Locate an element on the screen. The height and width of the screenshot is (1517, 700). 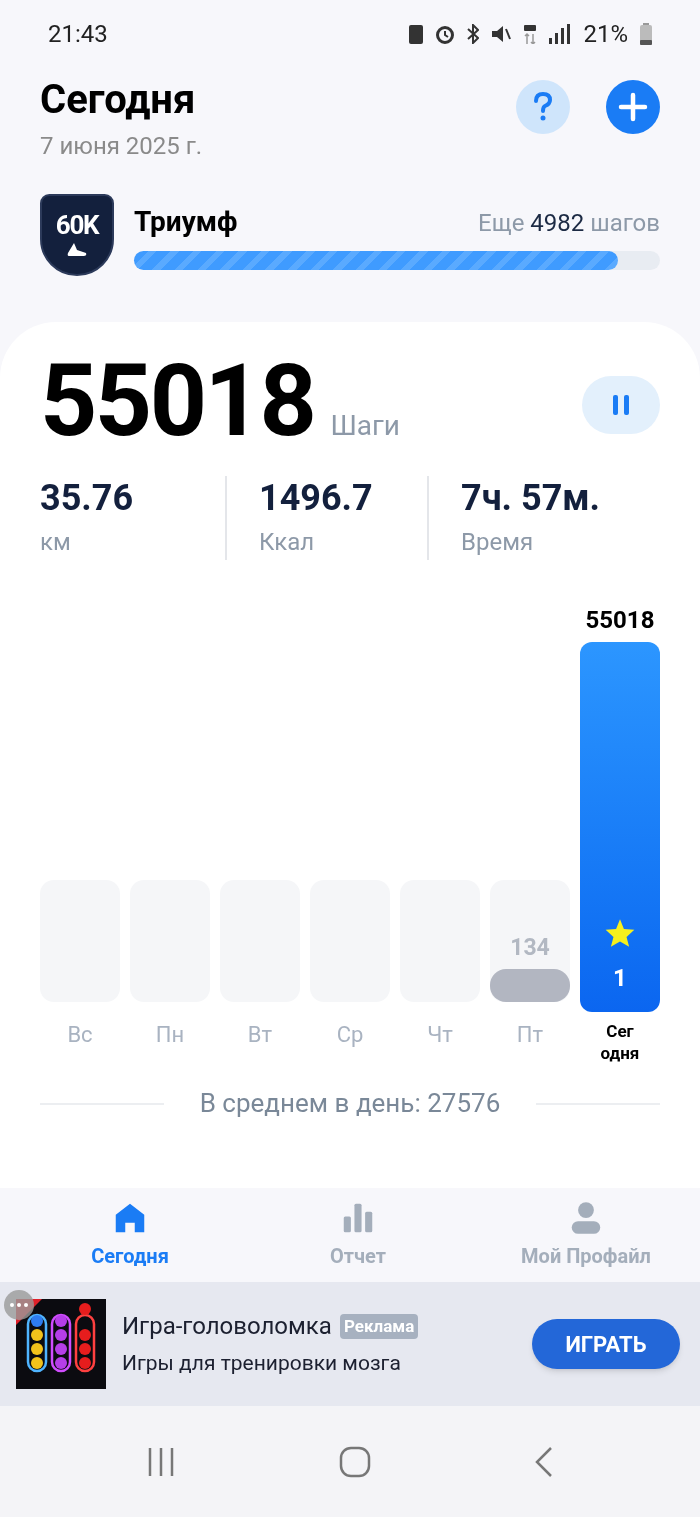
day-bar: 1 is located at coordinates (620, 827).